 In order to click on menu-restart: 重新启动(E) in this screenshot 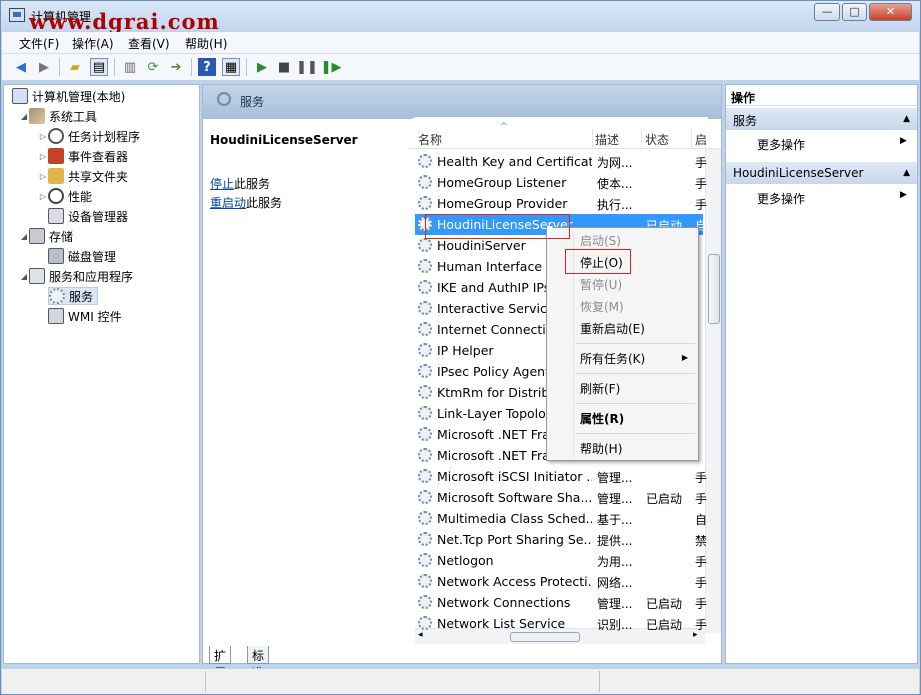, I will do `click(612, 328)`.